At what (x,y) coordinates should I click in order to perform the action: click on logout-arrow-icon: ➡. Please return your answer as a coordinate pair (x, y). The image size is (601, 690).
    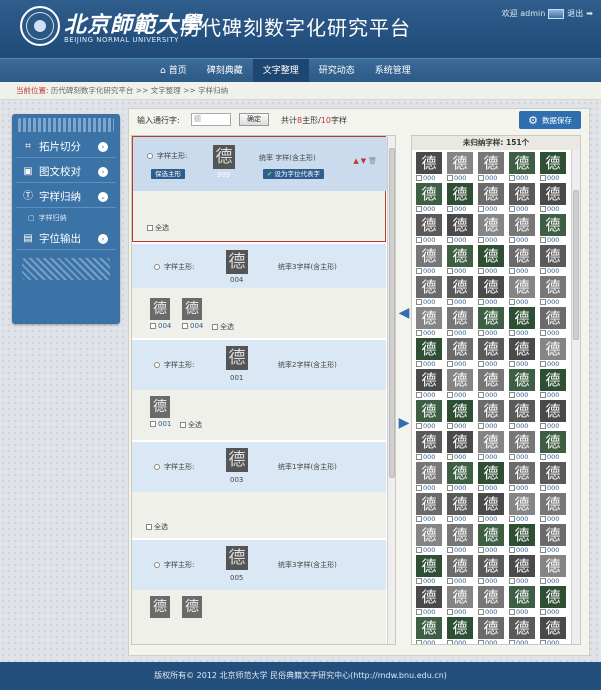
    Looking at the image, I should click on (589, 13).